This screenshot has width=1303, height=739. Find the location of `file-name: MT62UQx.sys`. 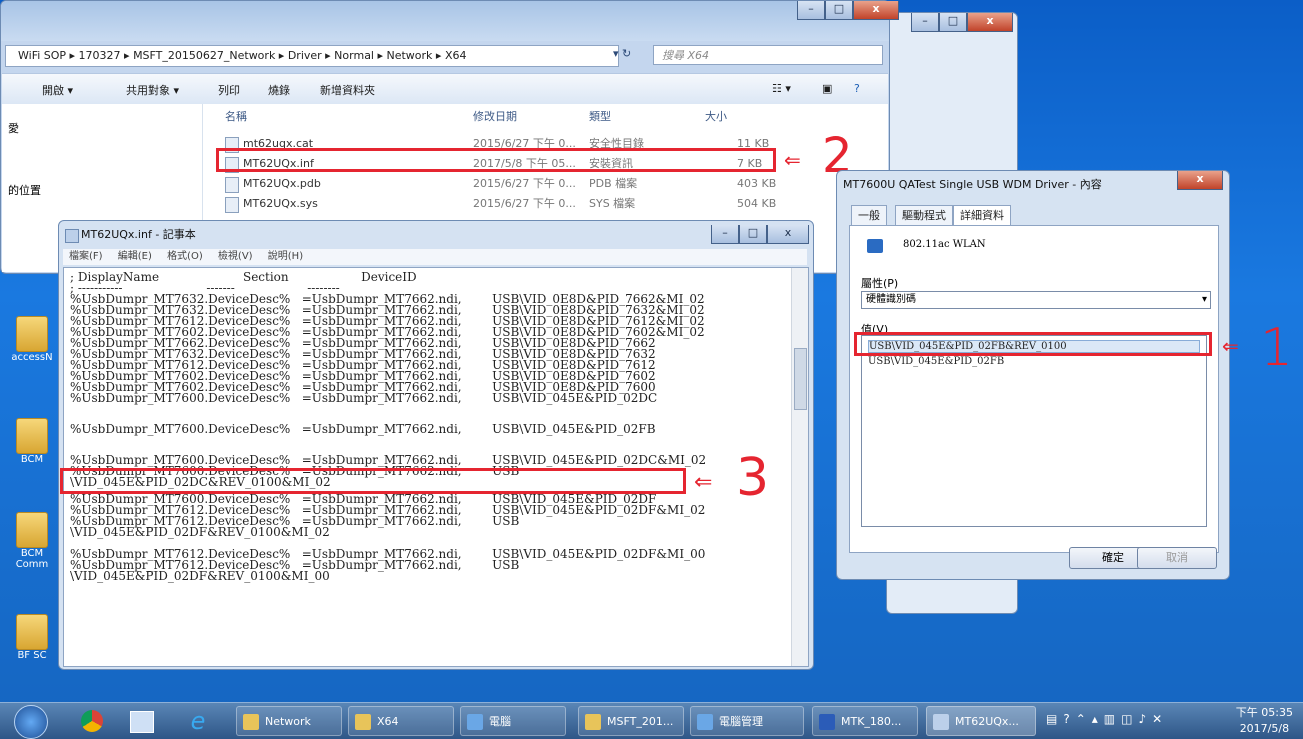

file-name: MT62UQx.sys is located at coordinates (280, 203).